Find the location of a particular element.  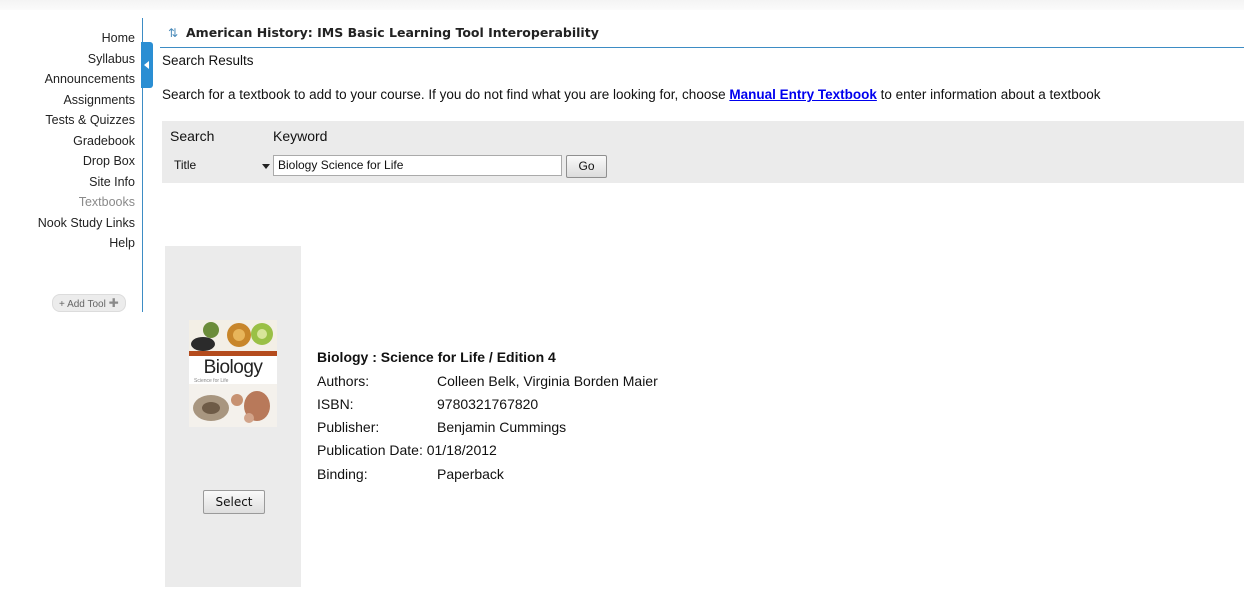

nav-item-gradebook: Gradebook is located at coordinates (67, 141).